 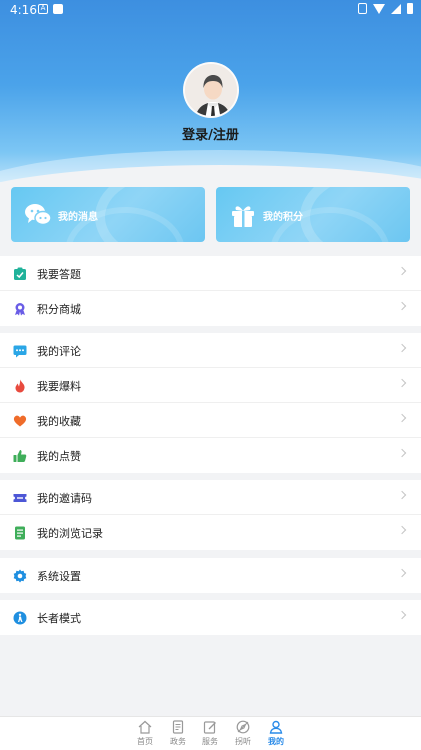 I want to click on elder-mode-icon, so click(x=20, y=618).